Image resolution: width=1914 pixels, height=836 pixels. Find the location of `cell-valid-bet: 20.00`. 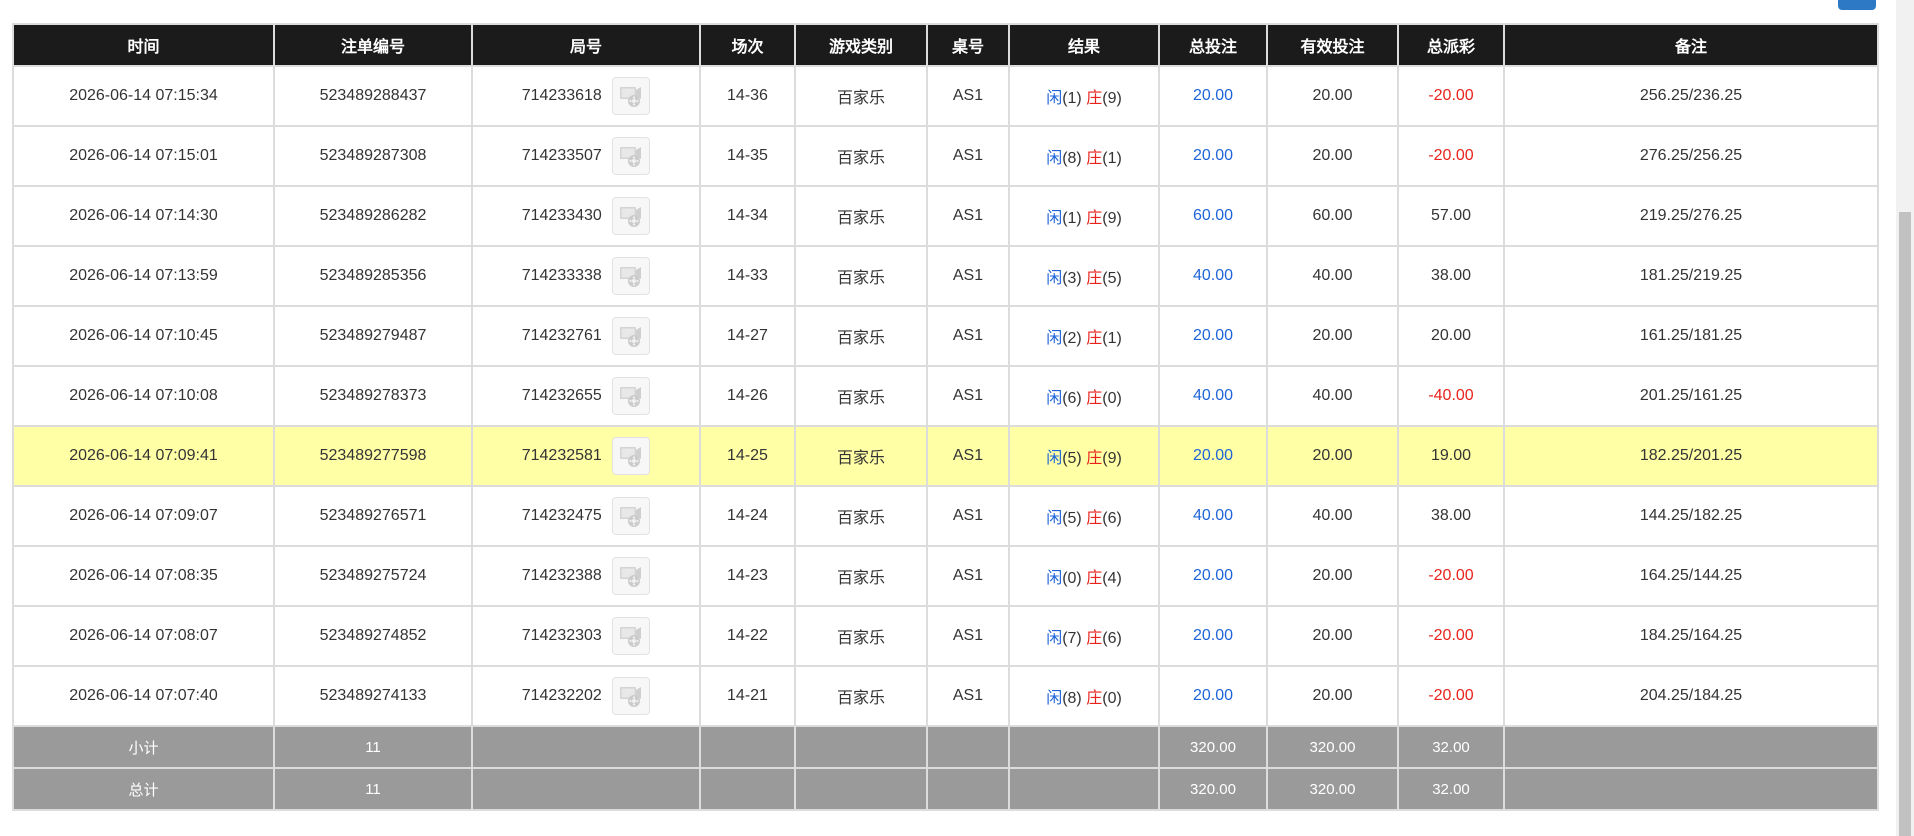

cell-valid-bet: 20.00 is located at coordinates (1332, 456).